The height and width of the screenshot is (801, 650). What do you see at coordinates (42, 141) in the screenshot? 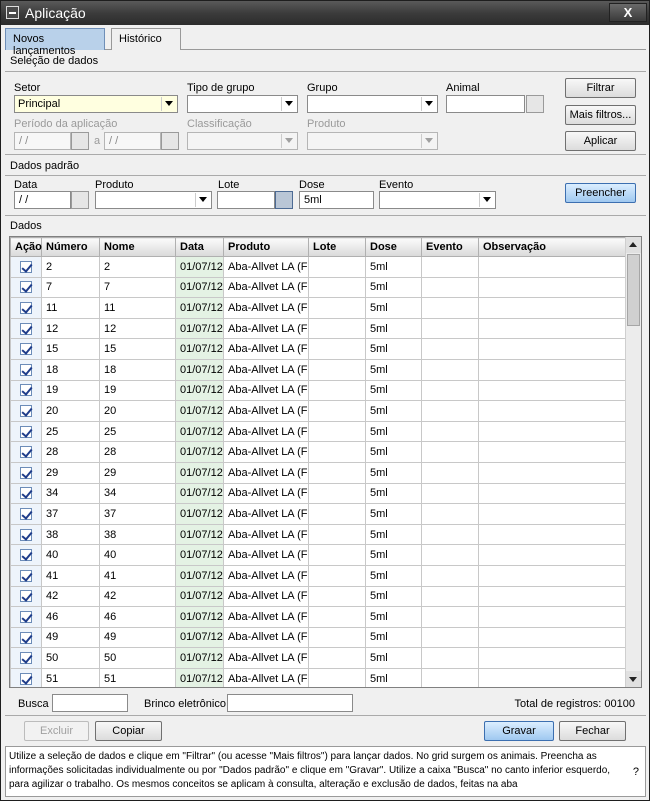
I see `periodo-start-input: / /` at bounding box center [42, 141].